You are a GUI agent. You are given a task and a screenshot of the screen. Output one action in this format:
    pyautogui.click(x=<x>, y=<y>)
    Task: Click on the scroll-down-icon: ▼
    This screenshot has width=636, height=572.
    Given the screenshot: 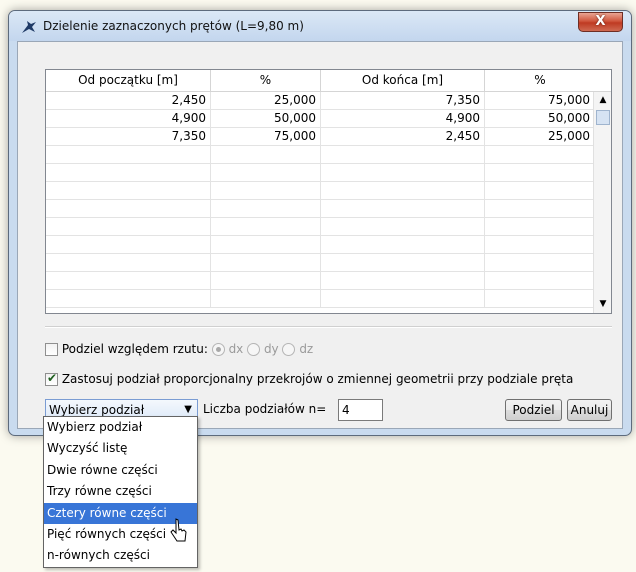 What is the action you would take?
    pyautogui.click(x=603, y=304)
    